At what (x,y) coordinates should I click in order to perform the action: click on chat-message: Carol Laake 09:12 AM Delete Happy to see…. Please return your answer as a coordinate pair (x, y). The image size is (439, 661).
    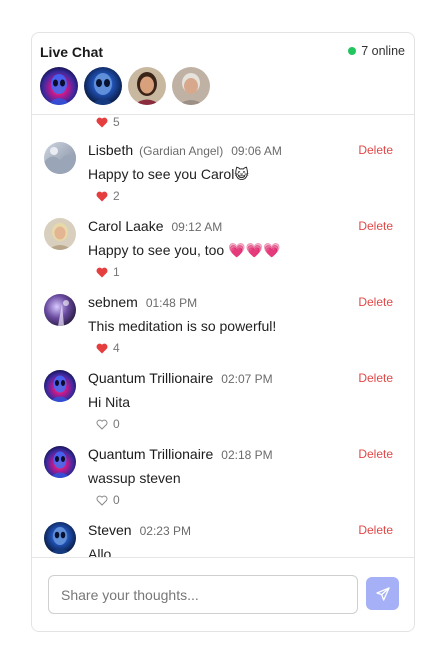
    Looking at the image, I should click on (223, 256).